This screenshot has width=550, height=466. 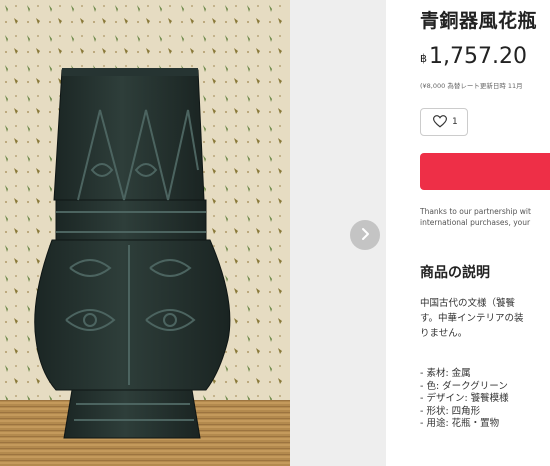 I want to click on jpy-conversion-note: (¥8,000 為替レート更新日時 11月, so click(x=471, y=86).